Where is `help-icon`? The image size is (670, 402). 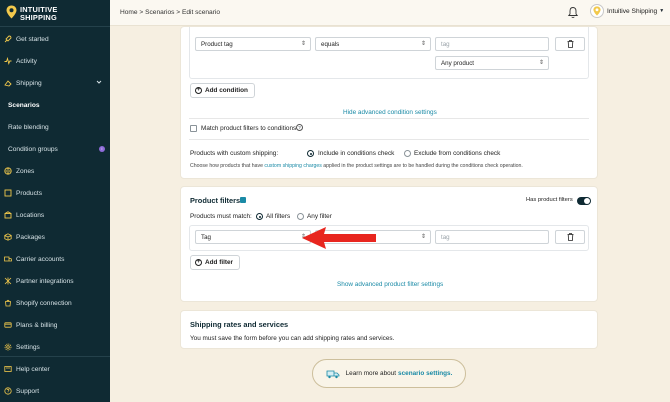 help-icon is located at coordinates (8, 369).